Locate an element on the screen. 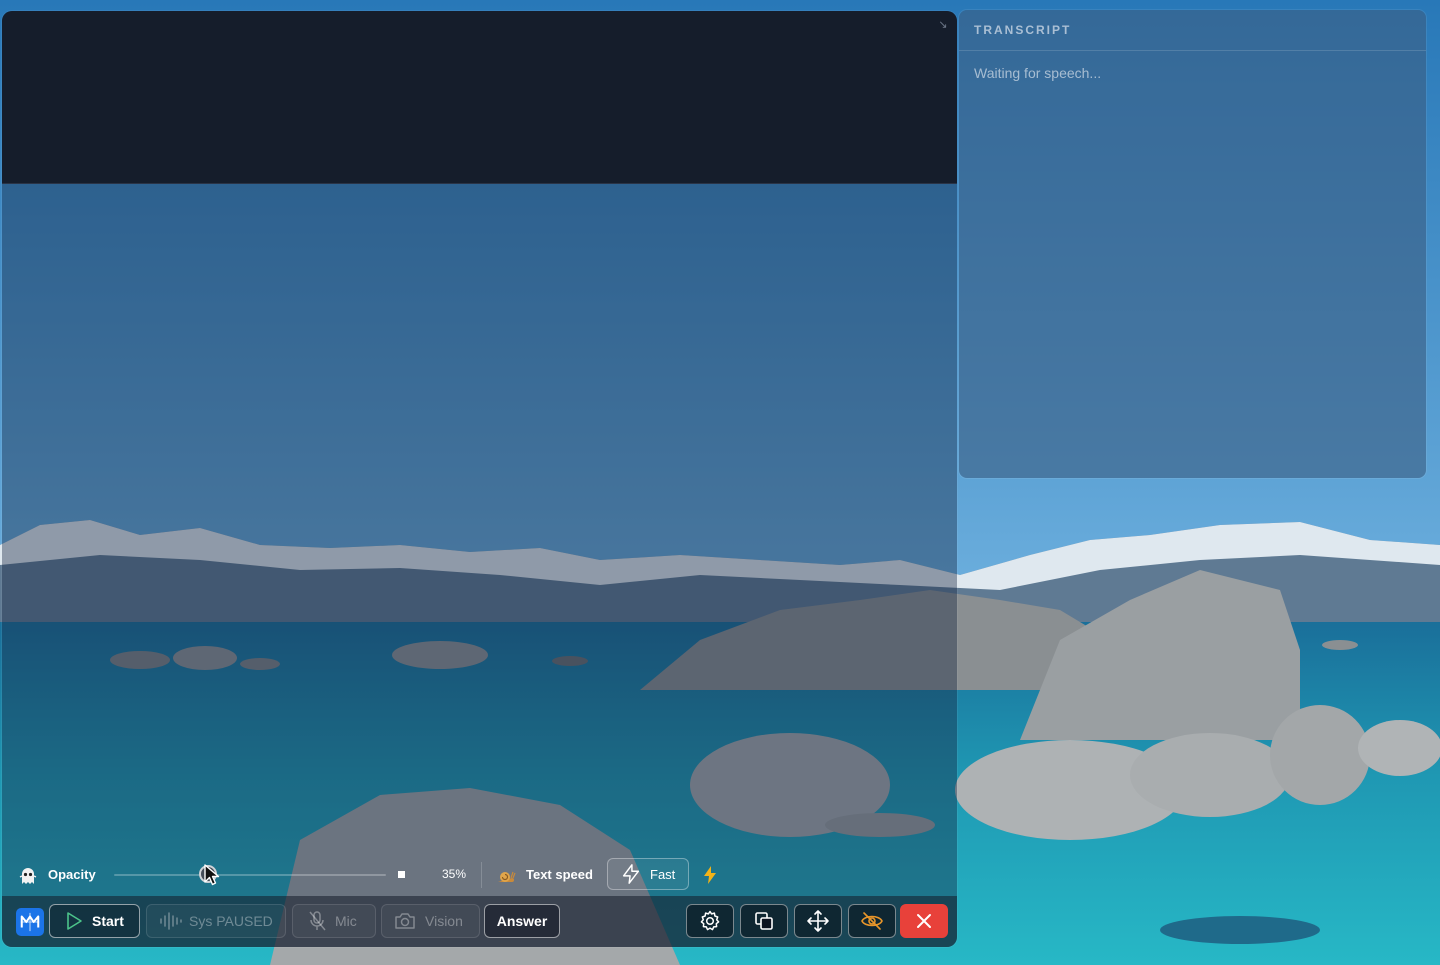  divider is located at coordinates (481, 875).